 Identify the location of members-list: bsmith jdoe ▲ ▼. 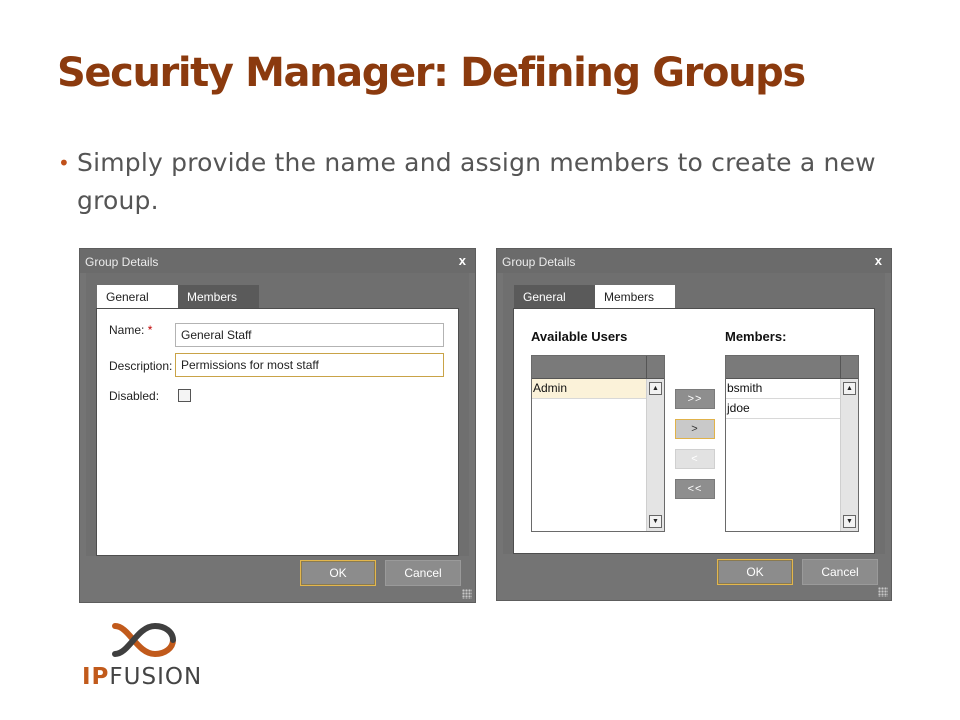
(792, 443).